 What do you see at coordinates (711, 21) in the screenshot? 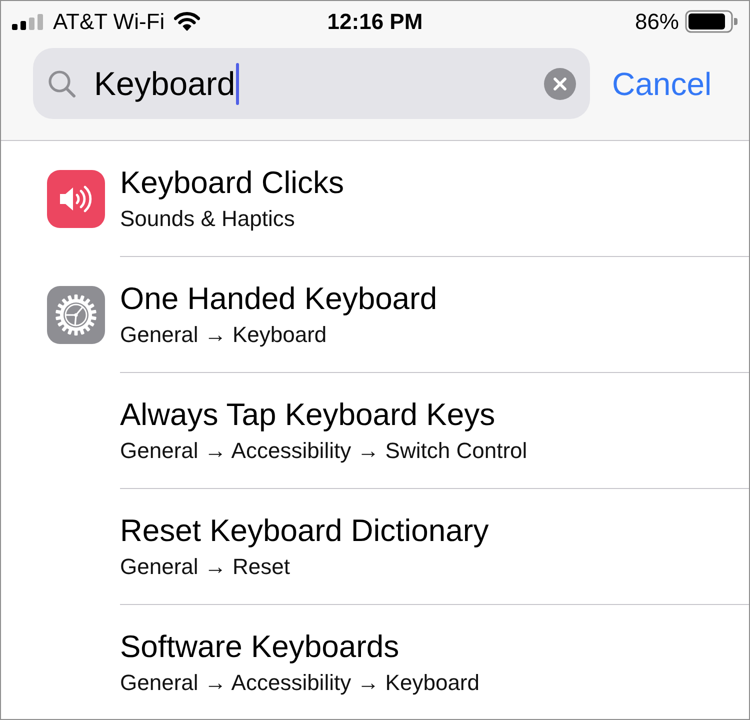
I see `battery-icon` at bounding box center [711, 21].